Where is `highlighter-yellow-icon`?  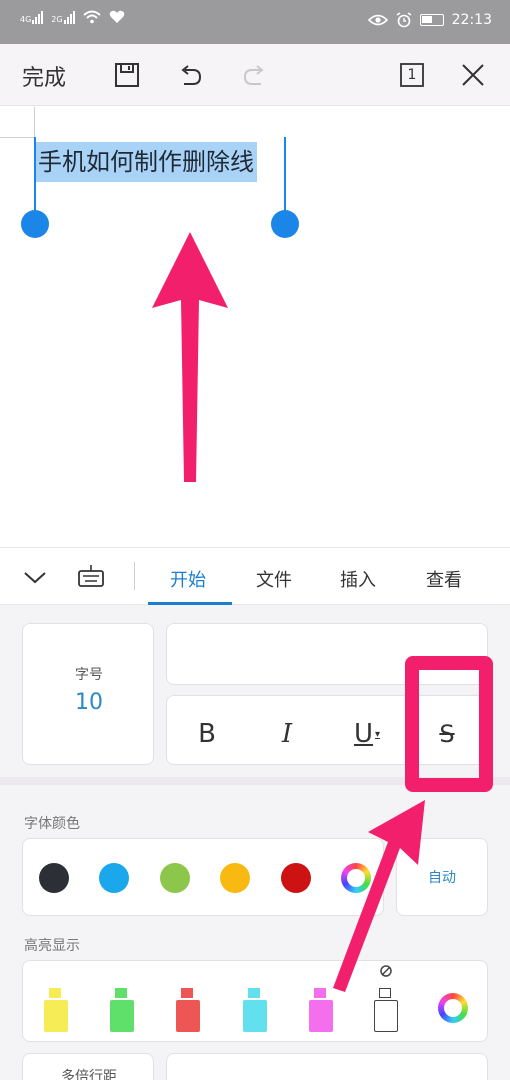 highlighter-yellow-icon is located at coordinates (56, 1010).